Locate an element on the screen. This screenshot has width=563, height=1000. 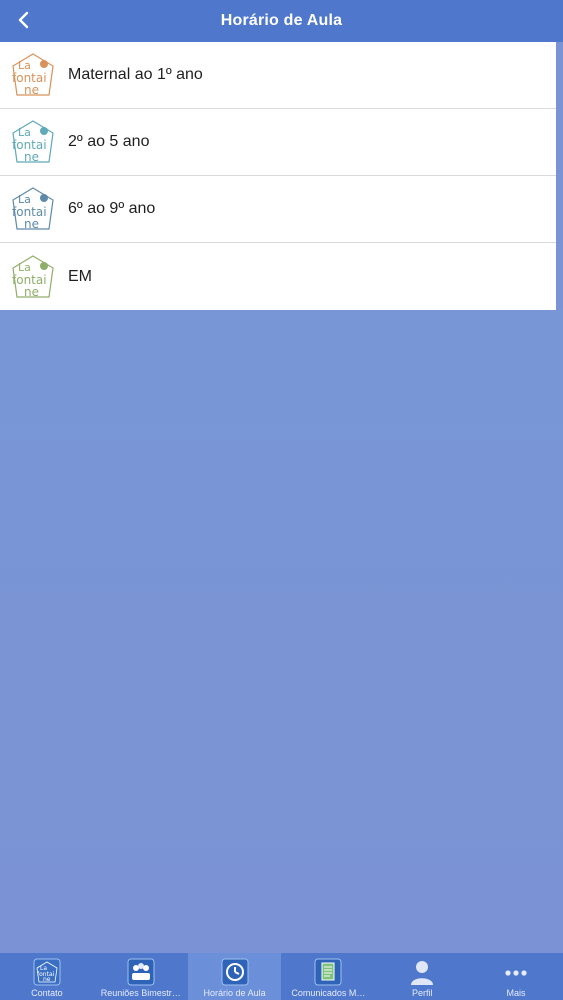
tab-label: Mais is located at coordinates (516, 993).